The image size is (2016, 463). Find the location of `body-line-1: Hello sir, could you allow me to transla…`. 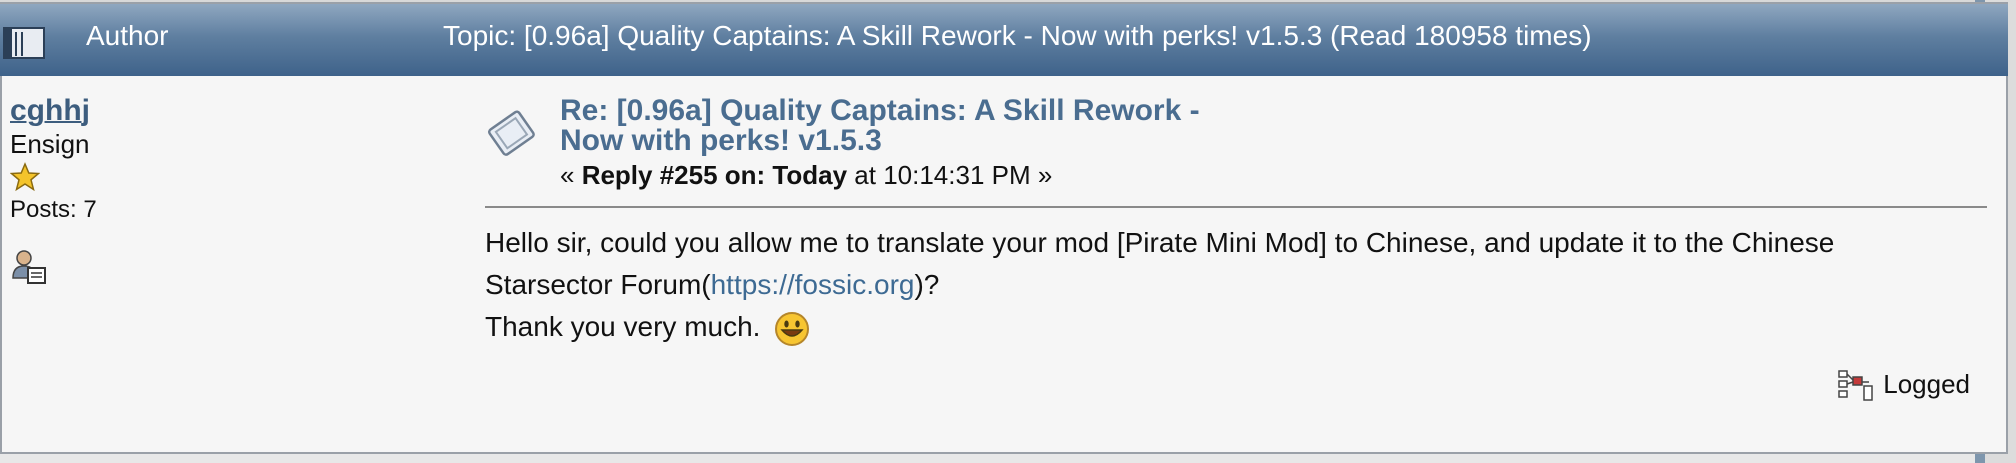

body-line-1: Hello sir, could you allow me to transla… is located at coordinates (1160, 242).